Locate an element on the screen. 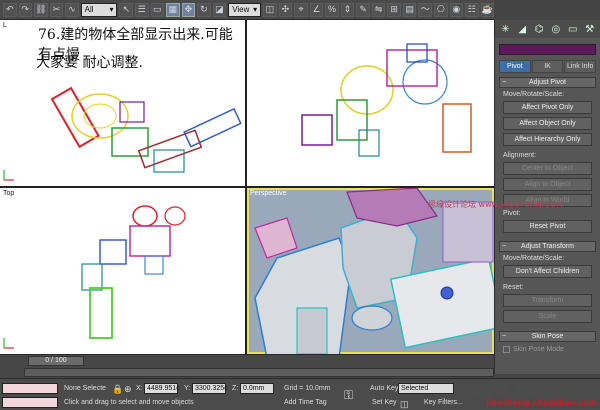 This screenshot has width=600, height=410. select-rotate-icon: ↻ is located at coordinates (204, 9).